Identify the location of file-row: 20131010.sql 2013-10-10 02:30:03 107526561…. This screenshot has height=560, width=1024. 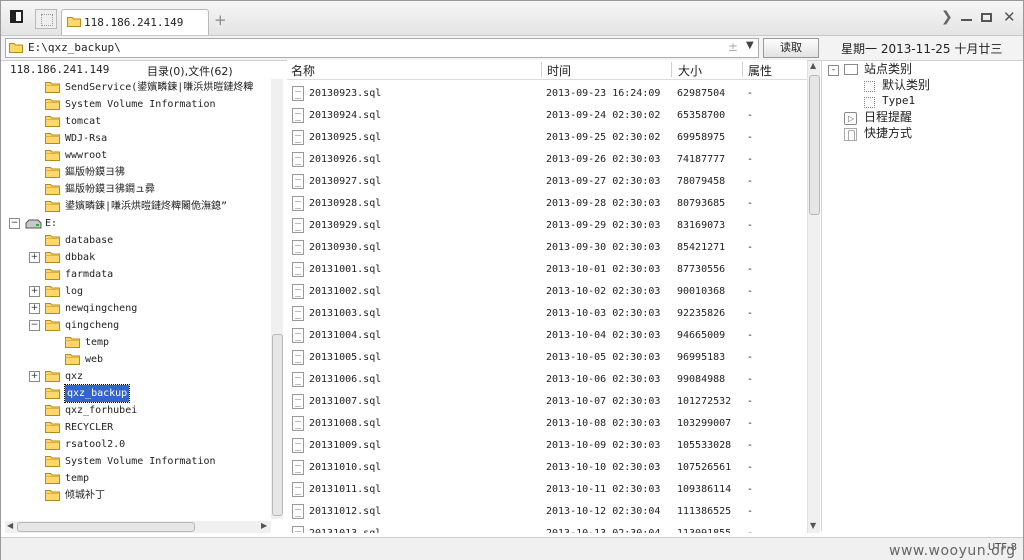
(547, 468).